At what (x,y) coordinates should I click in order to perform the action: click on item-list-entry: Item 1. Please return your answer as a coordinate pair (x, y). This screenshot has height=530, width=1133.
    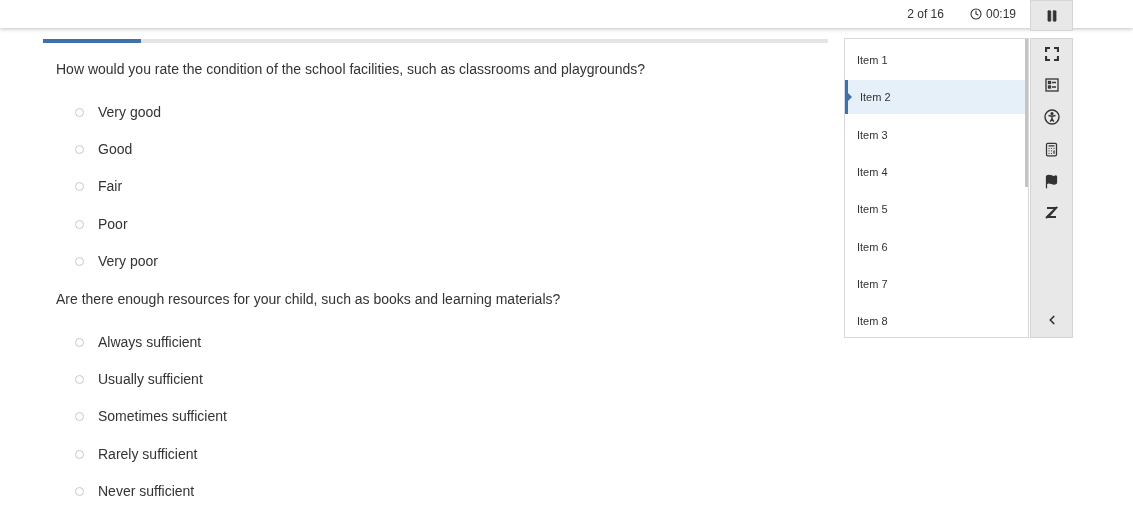
    Looking at the image, I should click on (936, 60).